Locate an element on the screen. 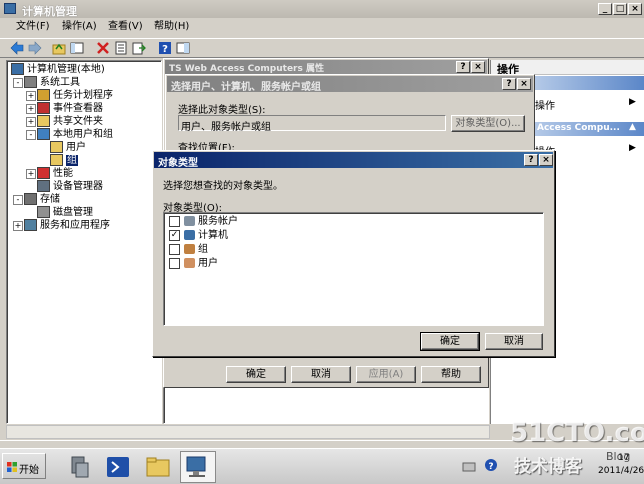 Image resolution: width=644 pixels, height=484 pixels. object-types-help-button: ? is located at coordinates (531, 160).